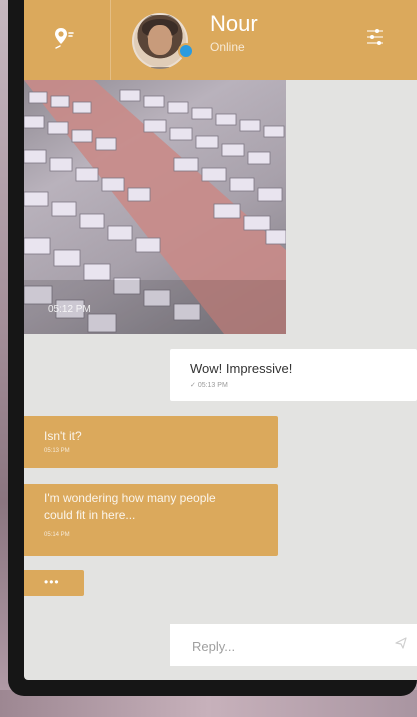  Describe the element at coordinates (186, 51) in the screenshot. I see `online-status-dot` at that location.